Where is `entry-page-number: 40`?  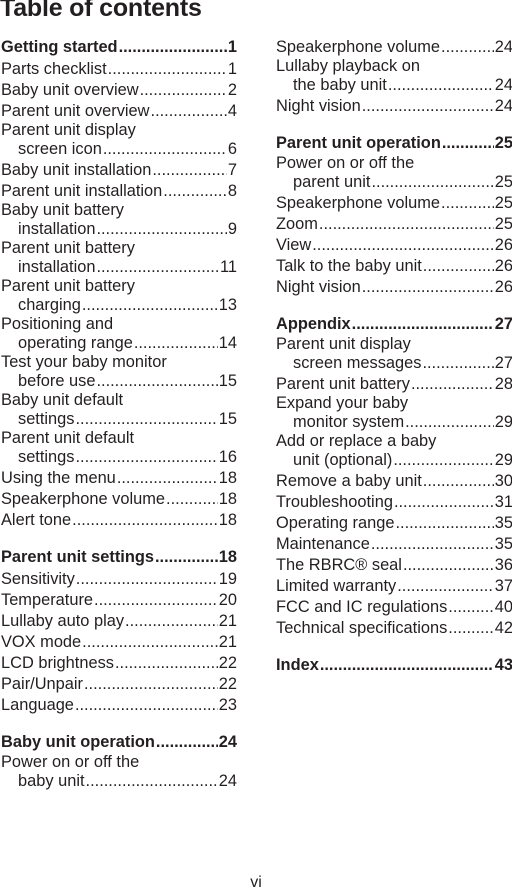 entry-page-number: 40 is located at coordinates (503, 607).